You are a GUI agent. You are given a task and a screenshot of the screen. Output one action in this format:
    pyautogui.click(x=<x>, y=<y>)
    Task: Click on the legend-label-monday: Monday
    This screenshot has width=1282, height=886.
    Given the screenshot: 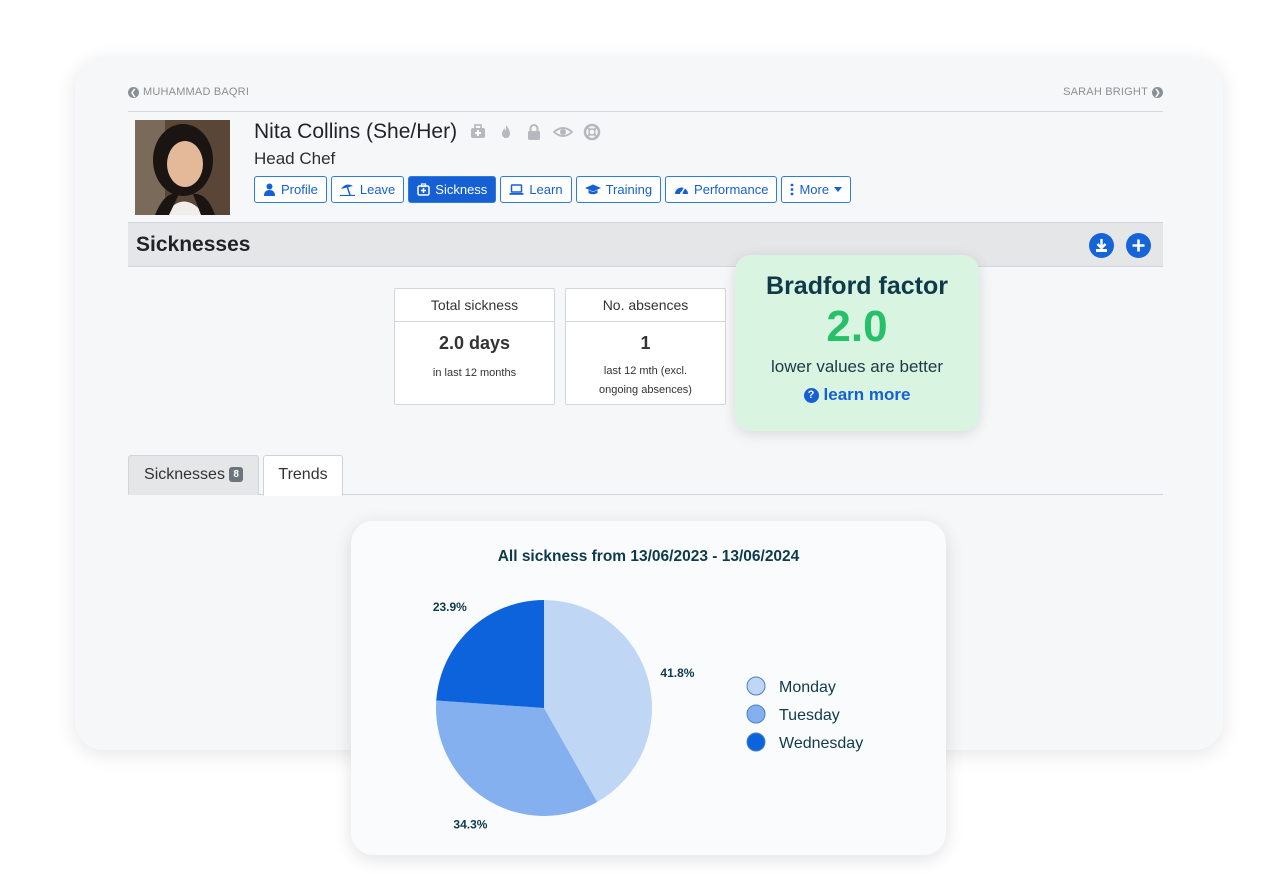 What is the action you would take?
    pyautogui.click(x=807, y=687)
    